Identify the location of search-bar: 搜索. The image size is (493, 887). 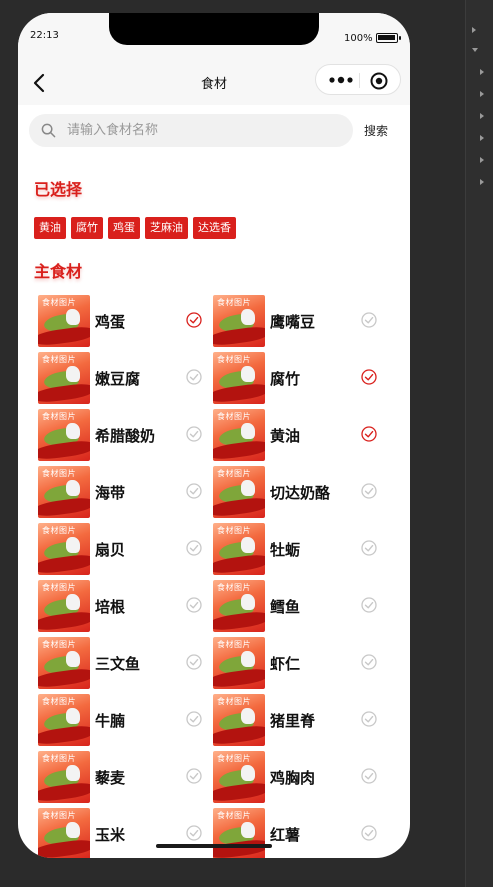
(214, 130).